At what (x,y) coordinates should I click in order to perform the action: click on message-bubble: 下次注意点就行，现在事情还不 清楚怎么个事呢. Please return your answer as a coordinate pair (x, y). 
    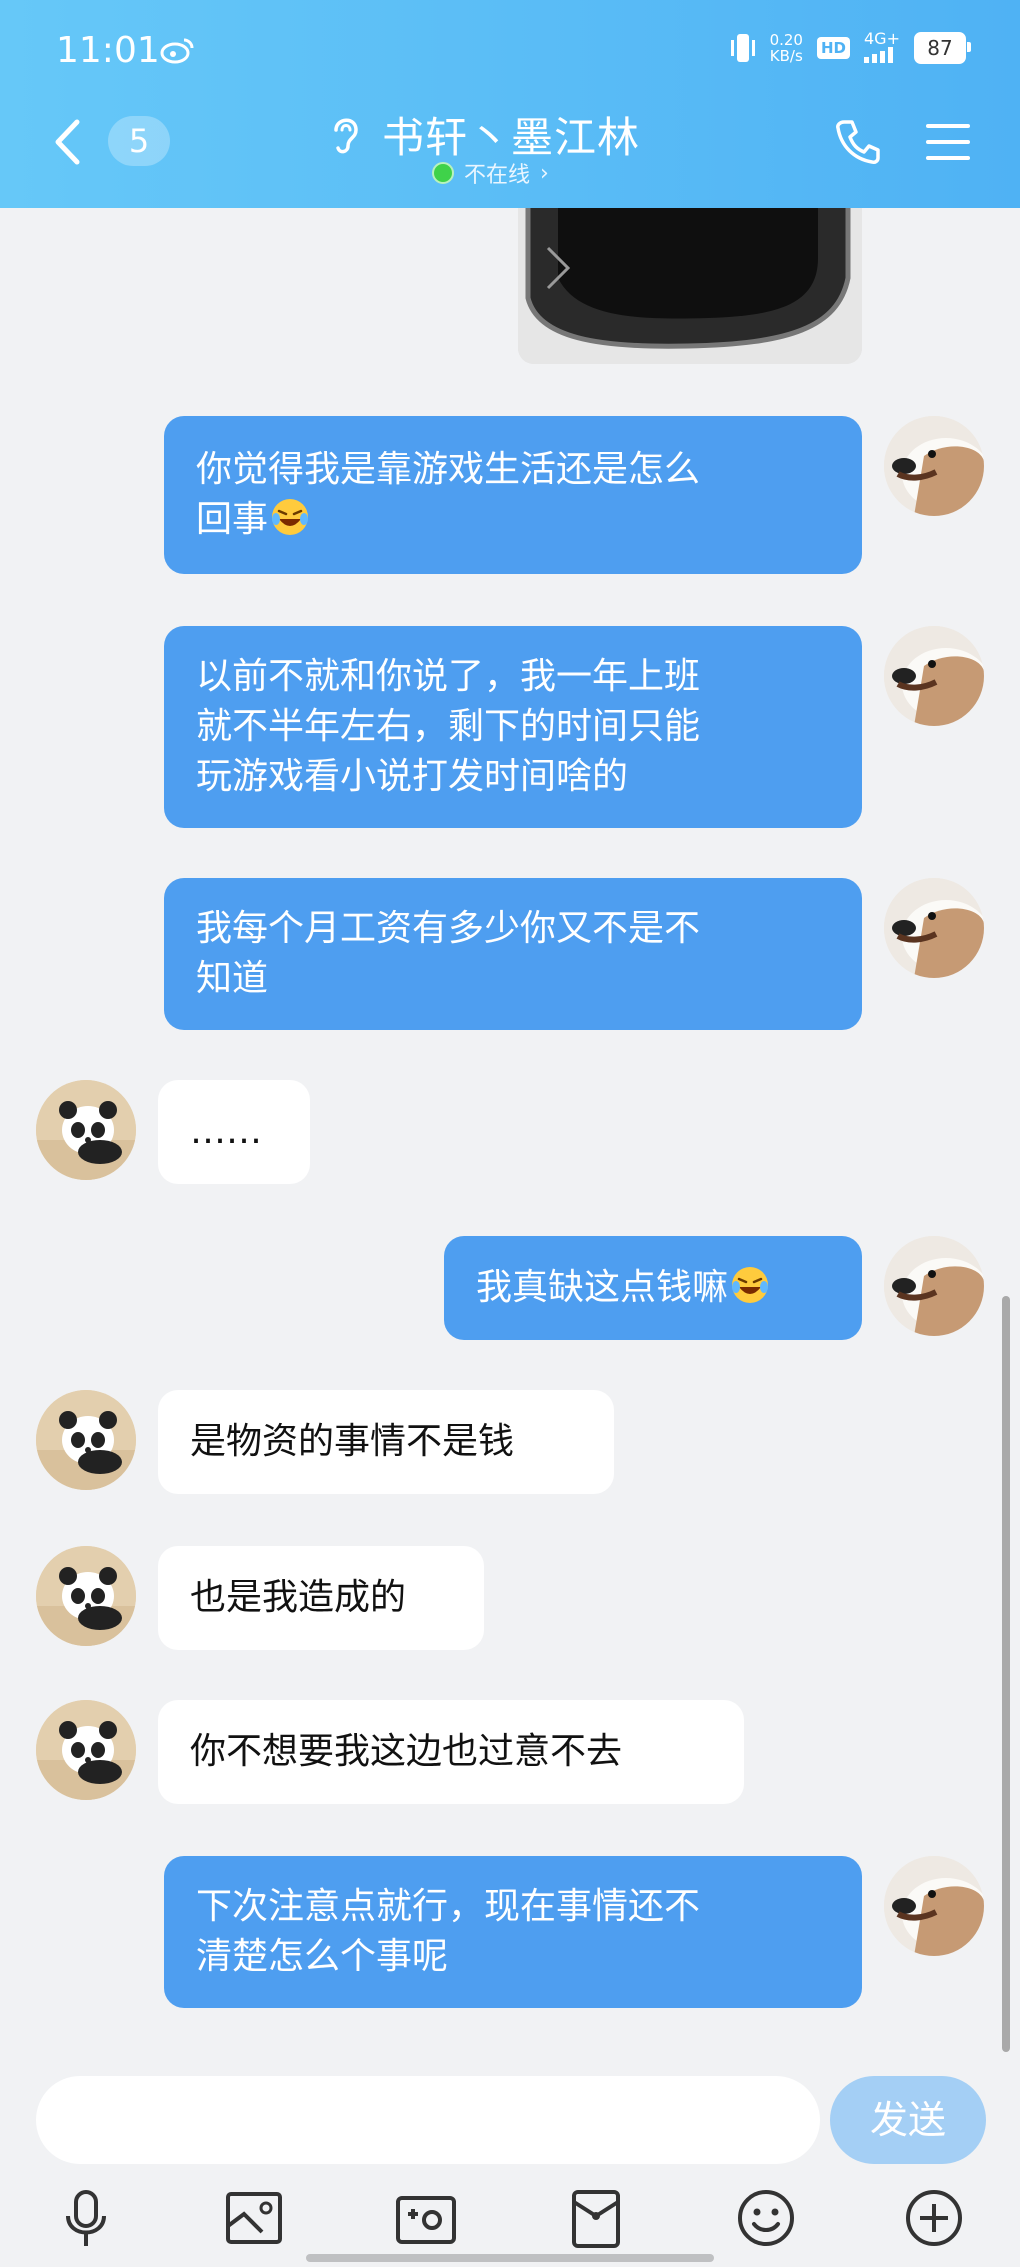
    Looking at the image, I should click on (513, 1932).